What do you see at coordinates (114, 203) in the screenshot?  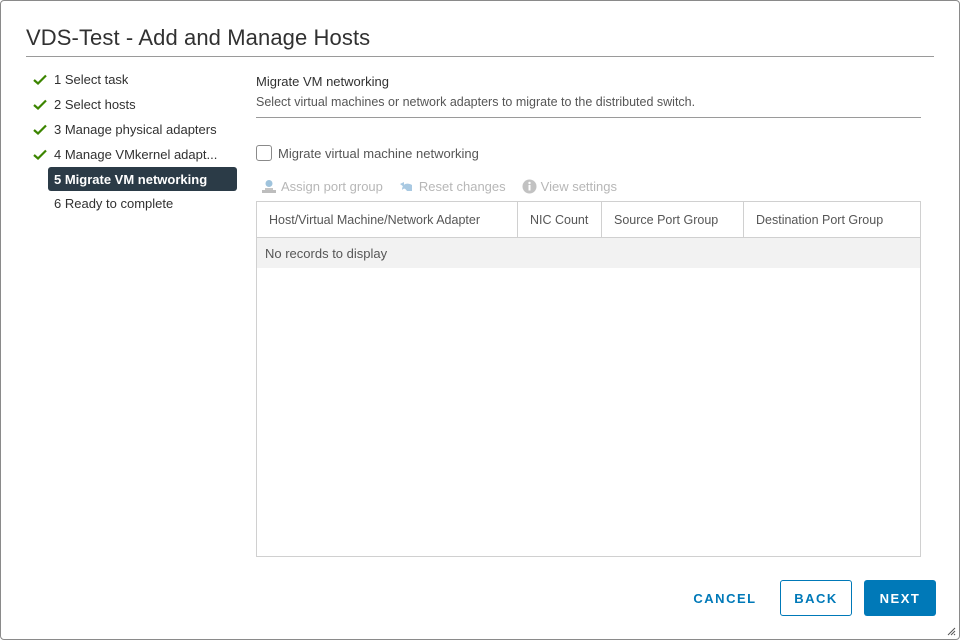 I see `step-label: 6 Ready to complete` at bounding box center [114, 203].